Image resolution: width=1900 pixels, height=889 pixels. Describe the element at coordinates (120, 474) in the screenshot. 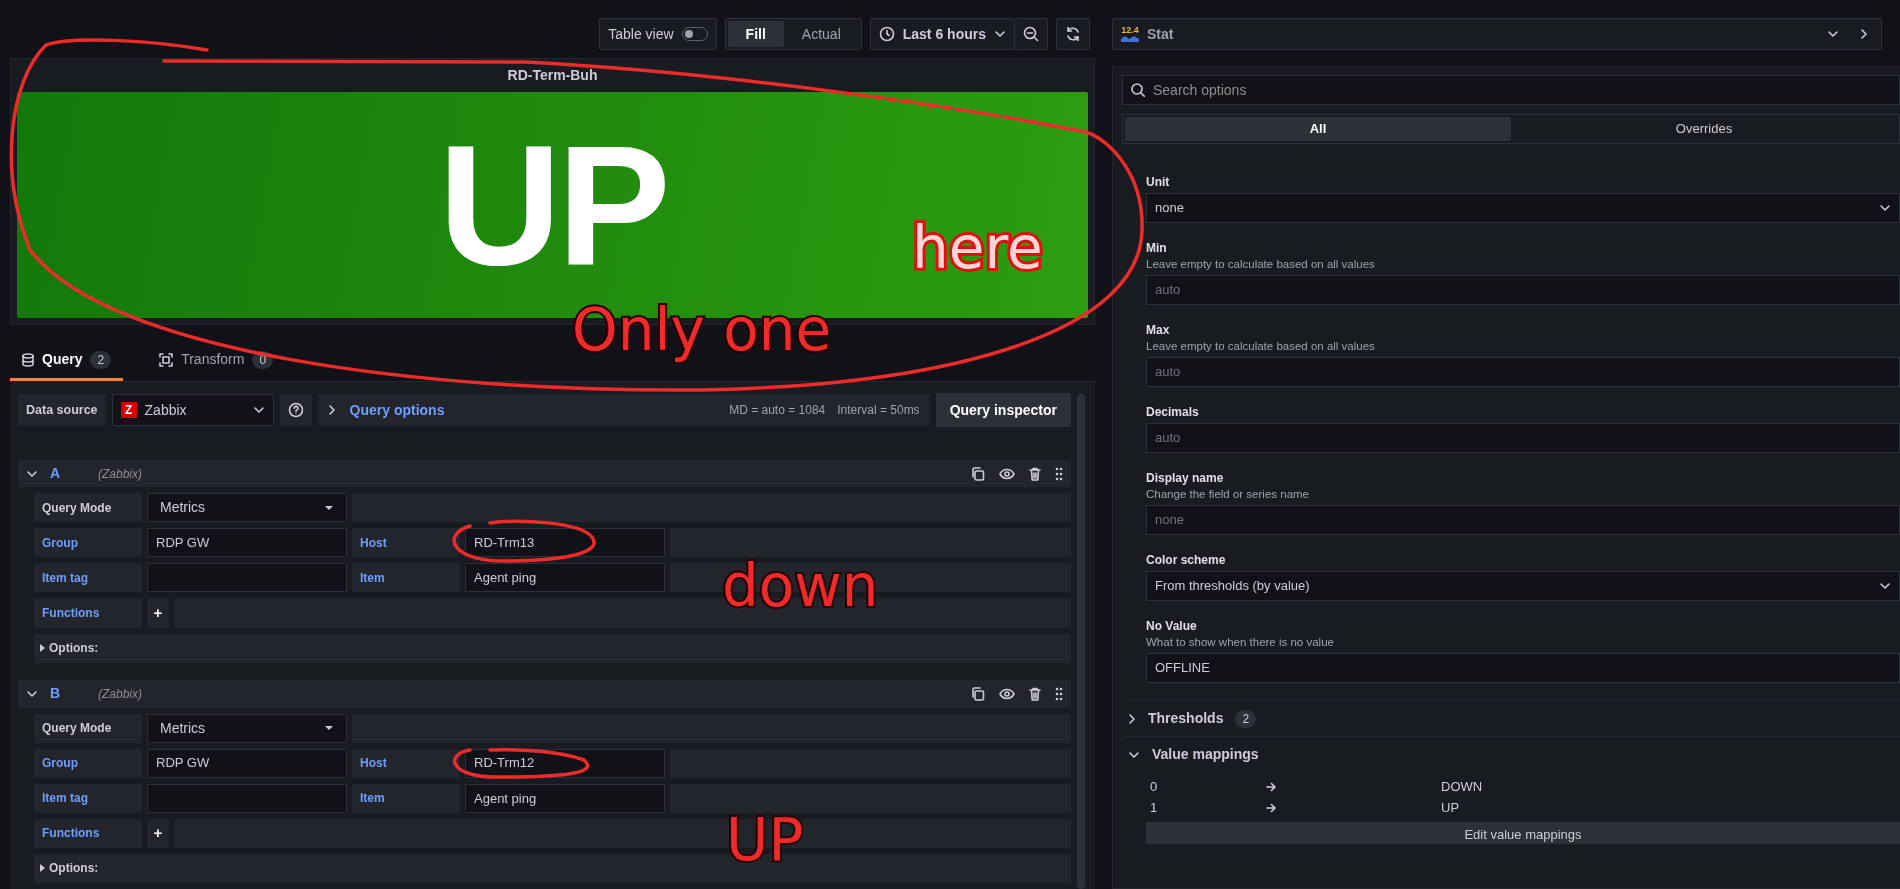

I see `data-source-name: (Zabbix)` at that location.